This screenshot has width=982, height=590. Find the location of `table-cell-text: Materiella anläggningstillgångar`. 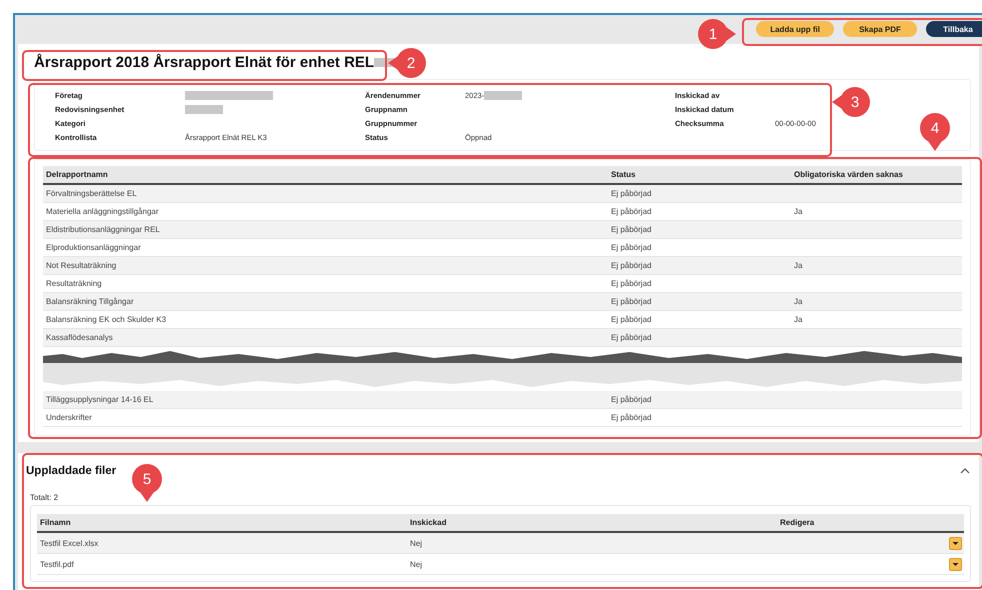

table-cell-text: Materiella anläggningstillgångar is located at coordinates (103, 211).